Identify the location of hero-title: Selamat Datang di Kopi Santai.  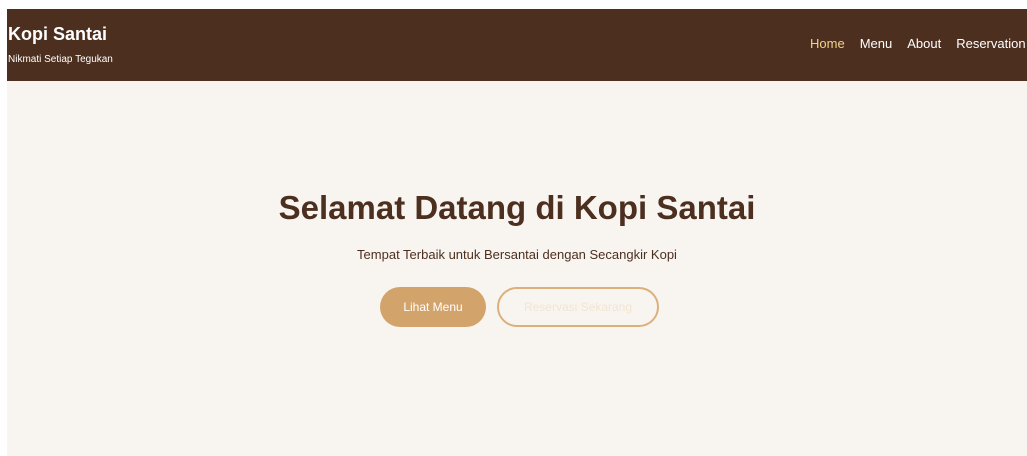
(517, 207).